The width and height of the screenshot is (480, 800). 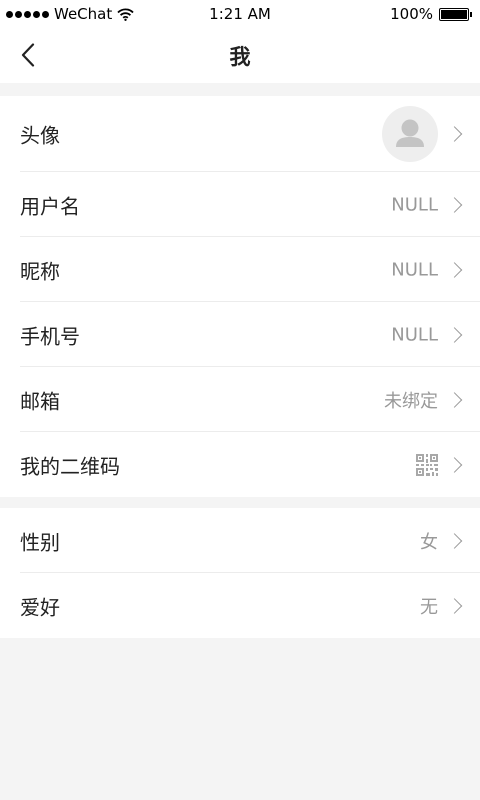 I want to click on status-right: 100%, so click(x=431, y=14).